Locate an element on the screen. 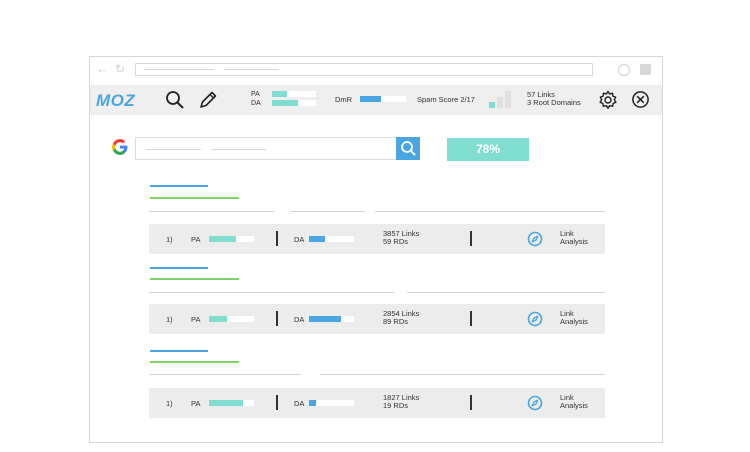 This screenshot has height=452, width=750. result-mozbar: 1) PA DA 3857 Links 59 RDs Link Analysis is located at coordinates (377, 239).